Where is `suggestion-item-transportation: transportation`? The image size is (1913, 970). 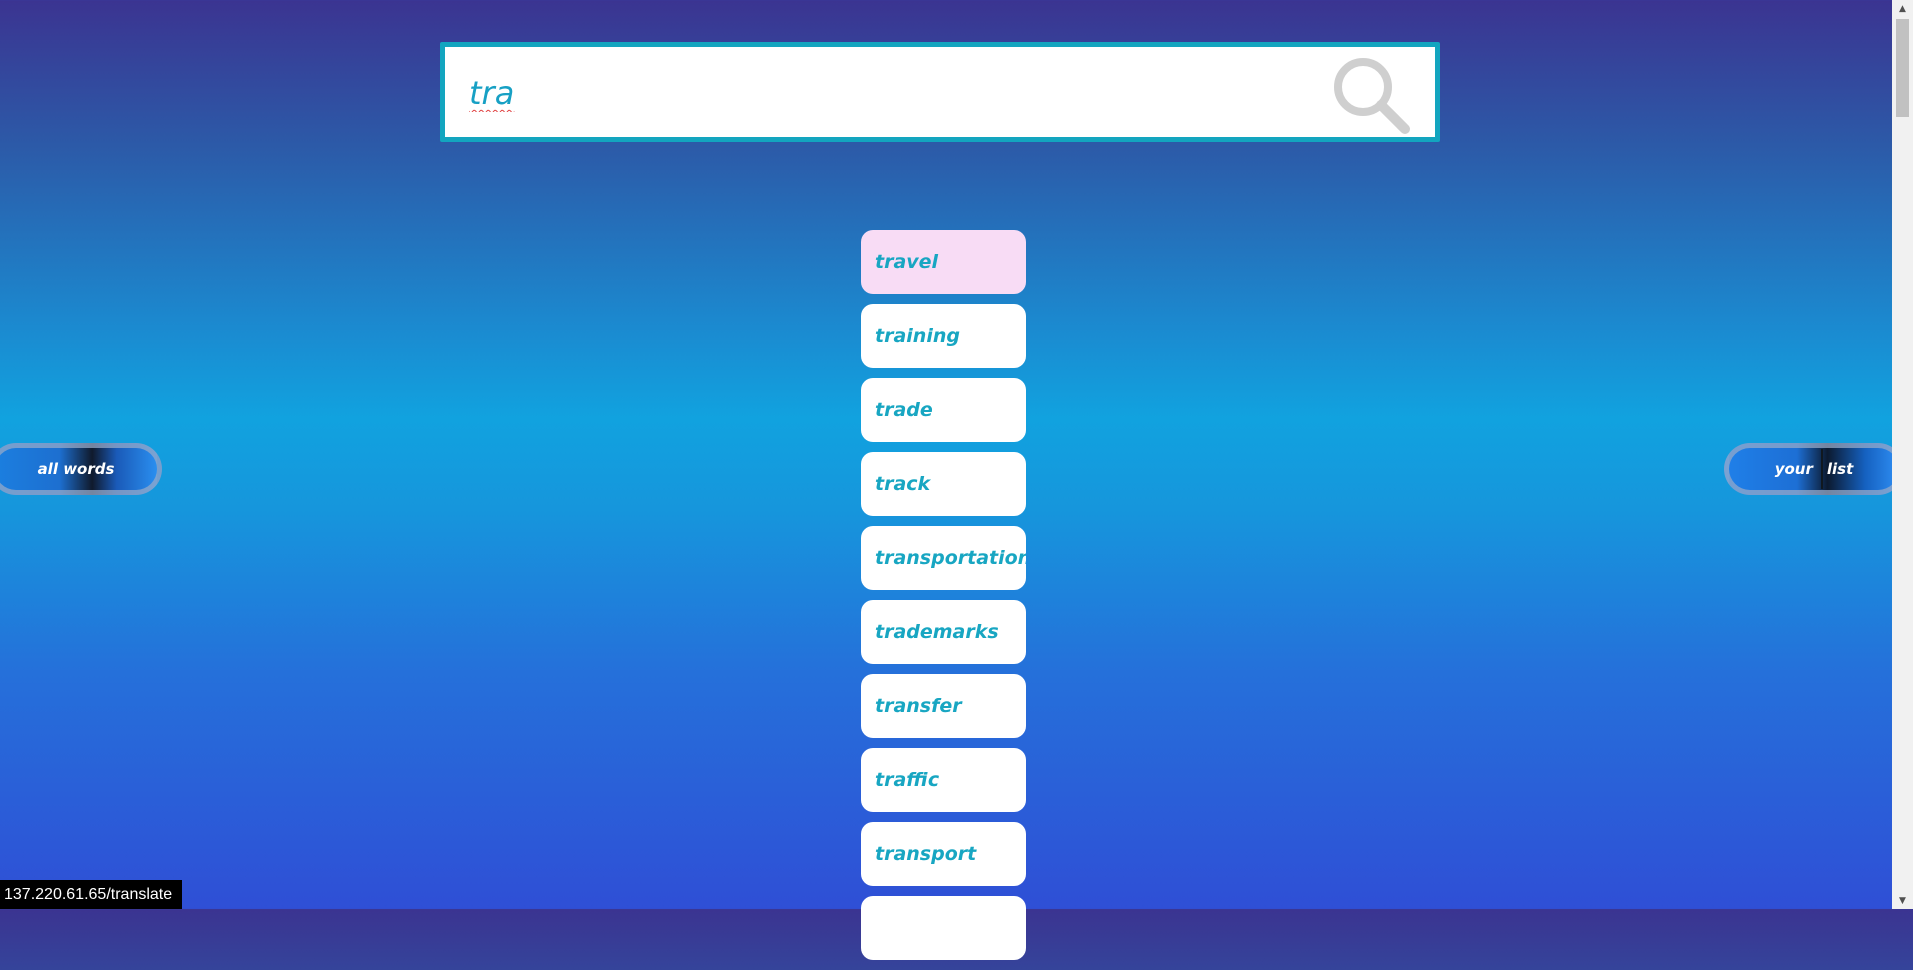 suggestion-item-transportation: transportation is located at coordinates (943, 558).